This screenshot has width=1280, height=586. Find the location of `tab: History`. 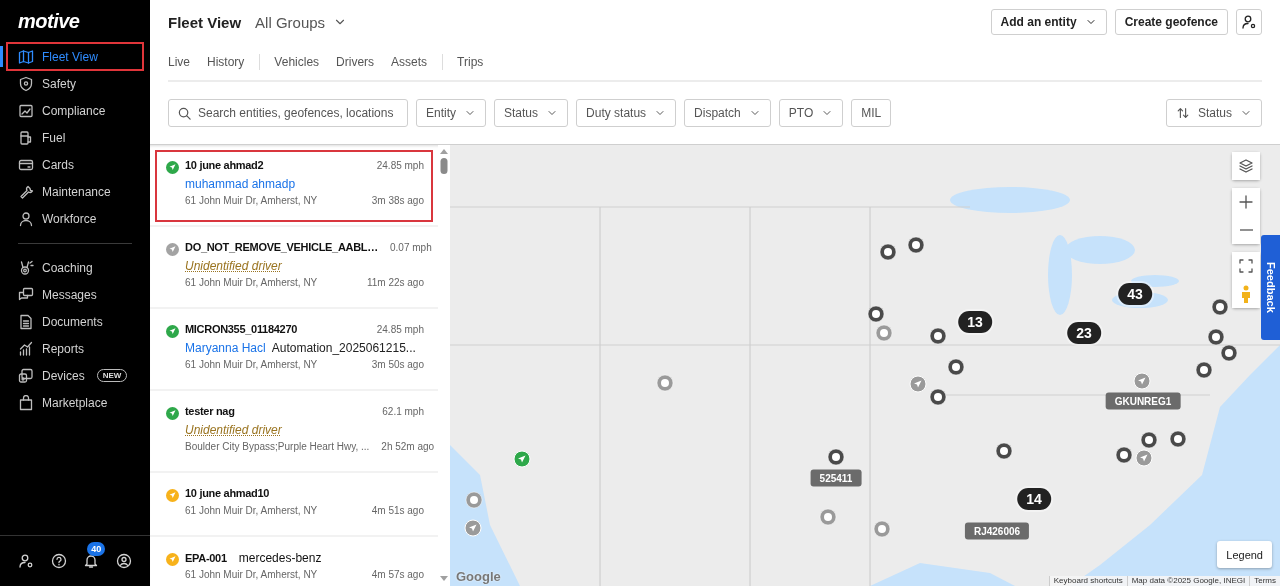

tab: History is located at coordinates (226, 62).